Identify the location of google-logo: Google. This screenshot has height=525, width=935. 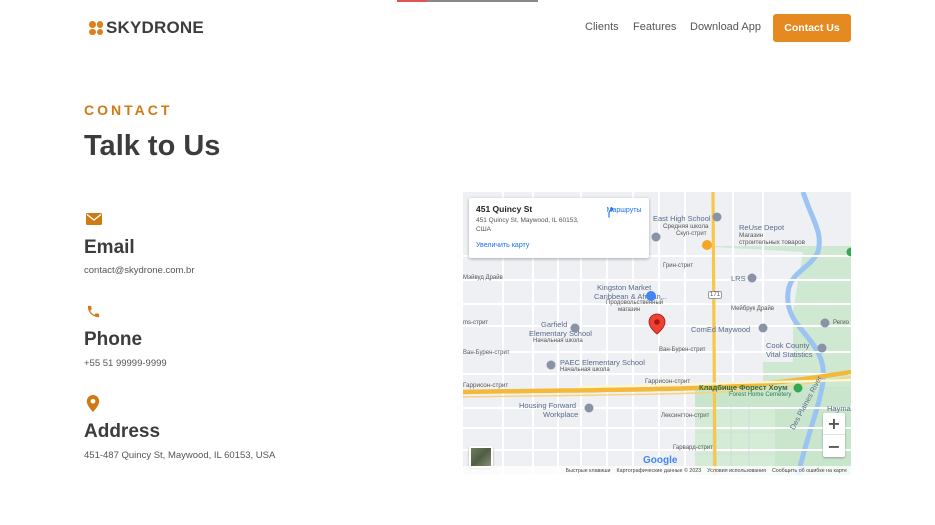
(660, 460).